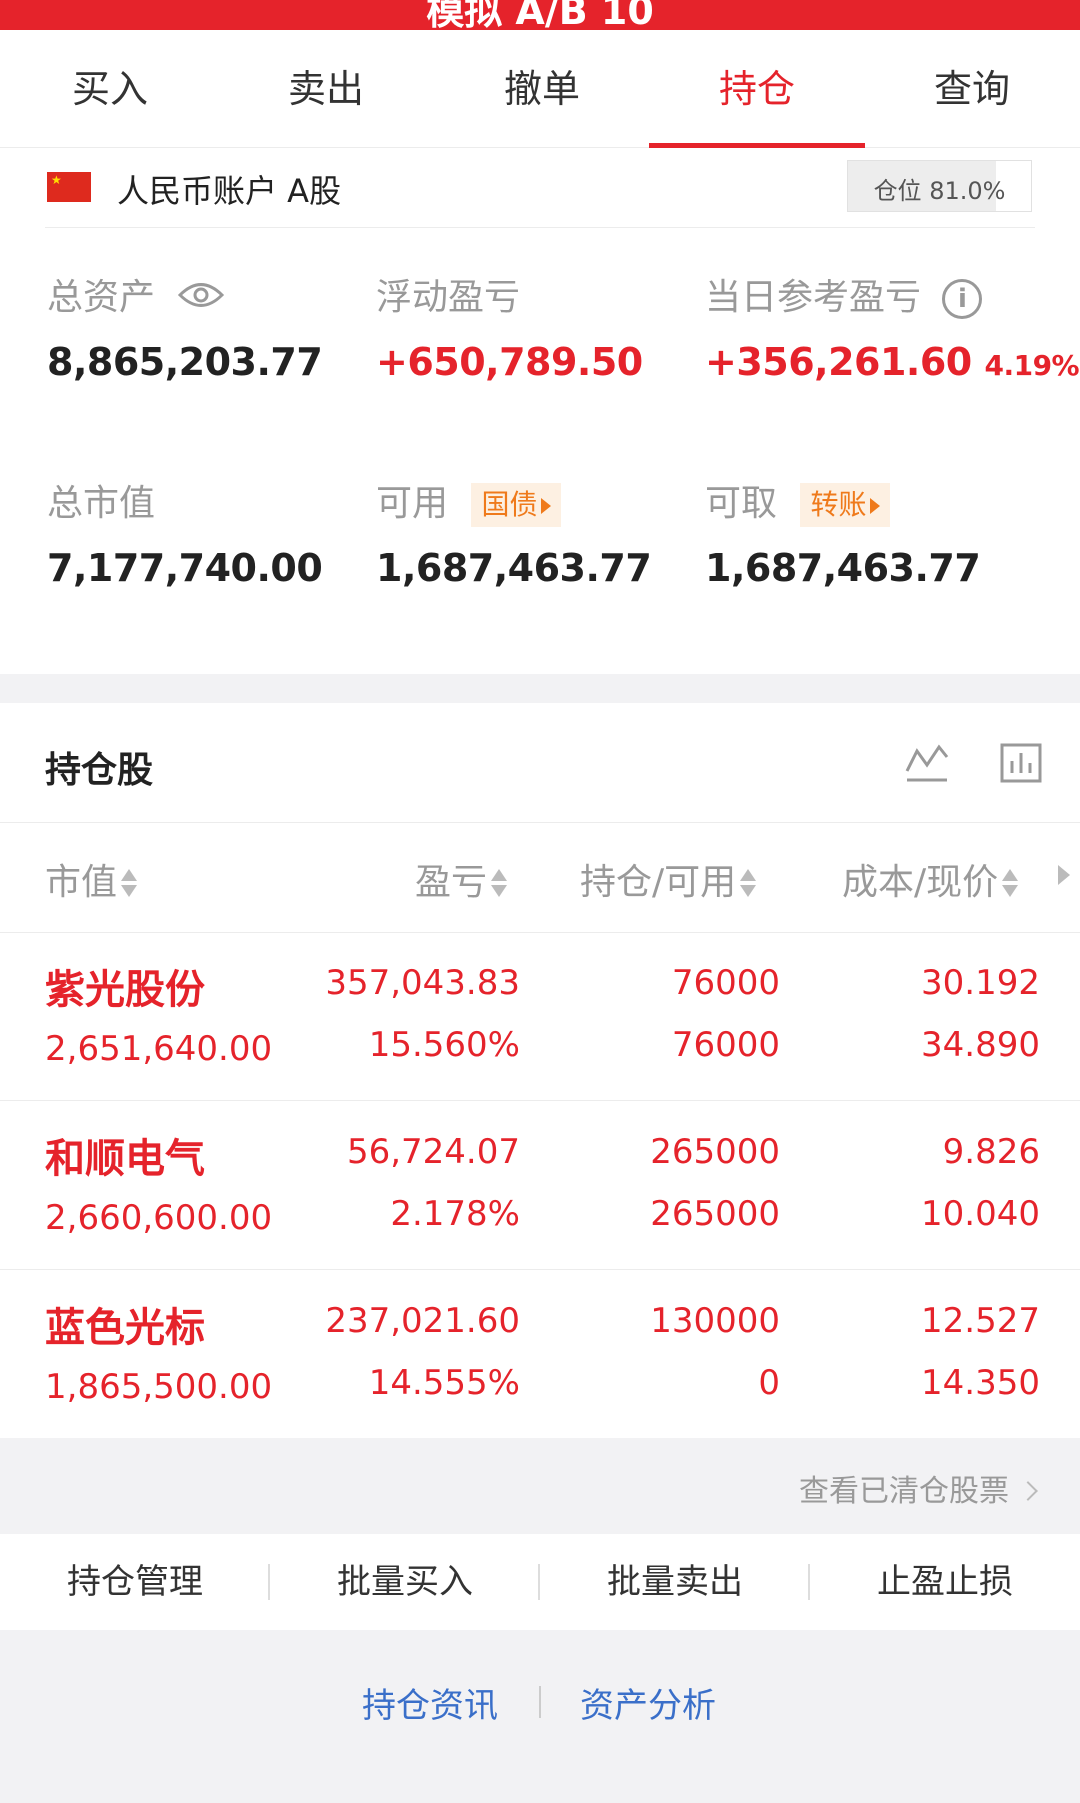 The height and width of the screenshot is (1803, 1080). Describe the element at coordinates (101, 297) in the screenshot. I see `total-assets-label: 总资产` at that location.